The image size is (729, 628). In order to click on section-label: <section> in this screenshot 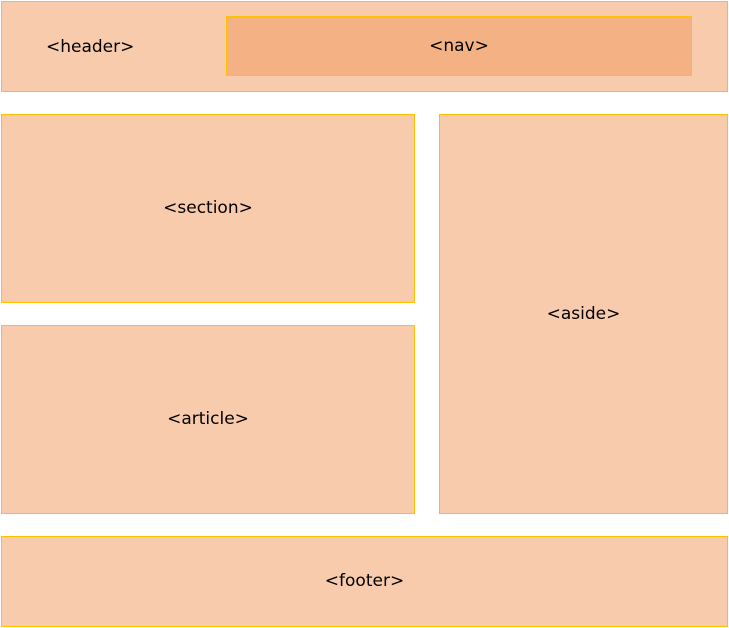, I will do `click(208, 208)`.